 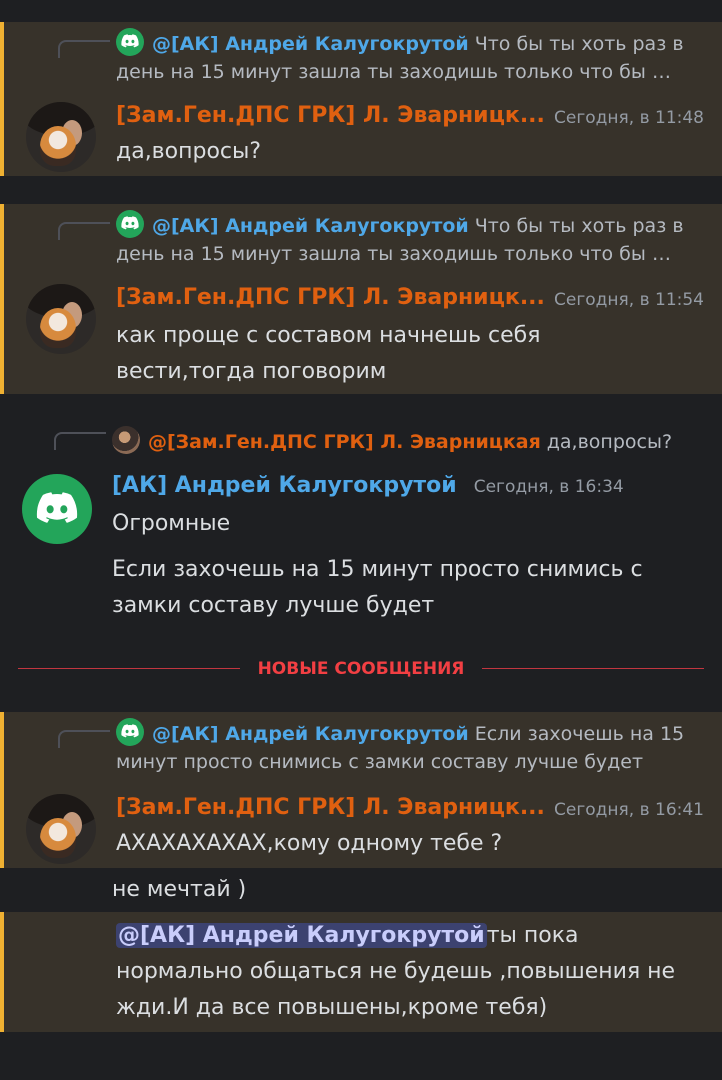 What do you see at coordinates (344, 442) in the screenshot?
I see `reply-author: @[Зам.Ген.ДПС ГРК] Л. Эварницкая` at bounding box center [344, 442].